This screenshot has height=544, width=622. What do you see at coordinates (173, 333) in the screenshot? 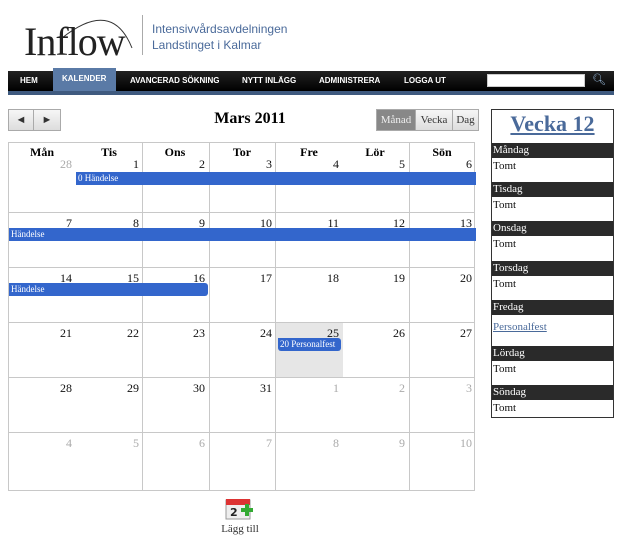
I see `day-number: 23` at bounding box center [173, 333].